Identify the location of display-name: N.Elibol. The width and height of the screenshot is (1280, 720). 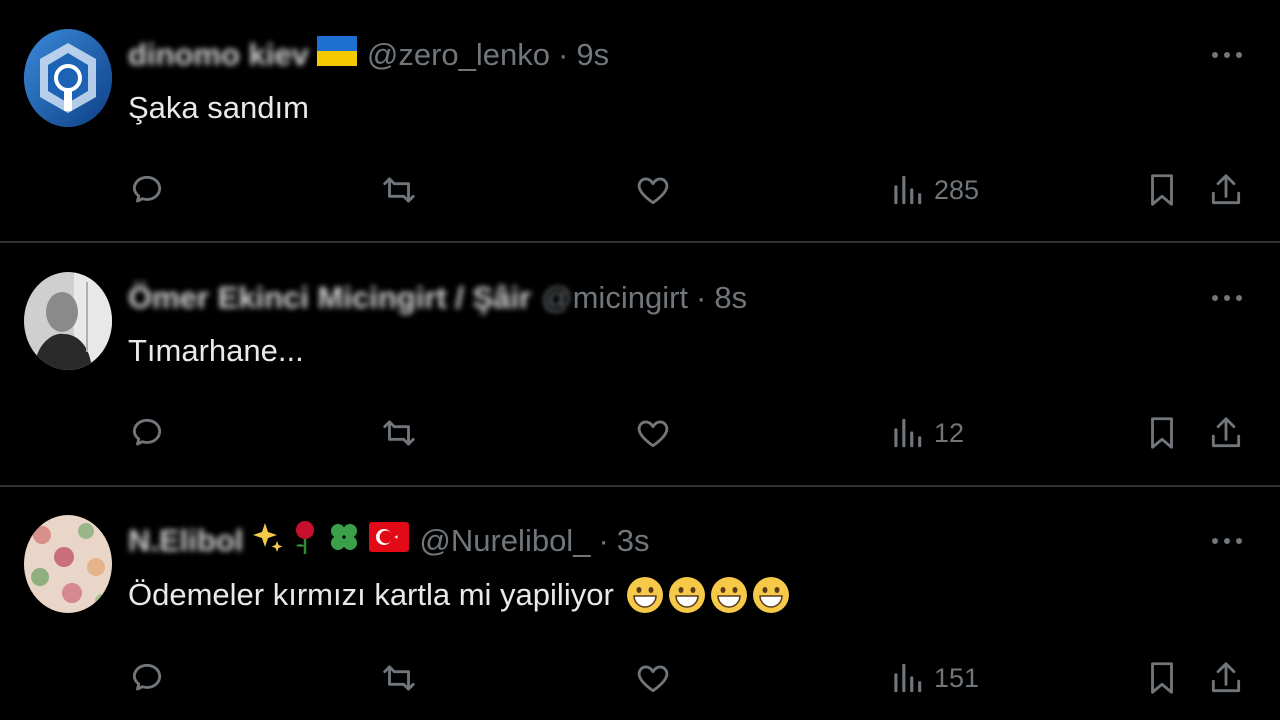
(185, 541).